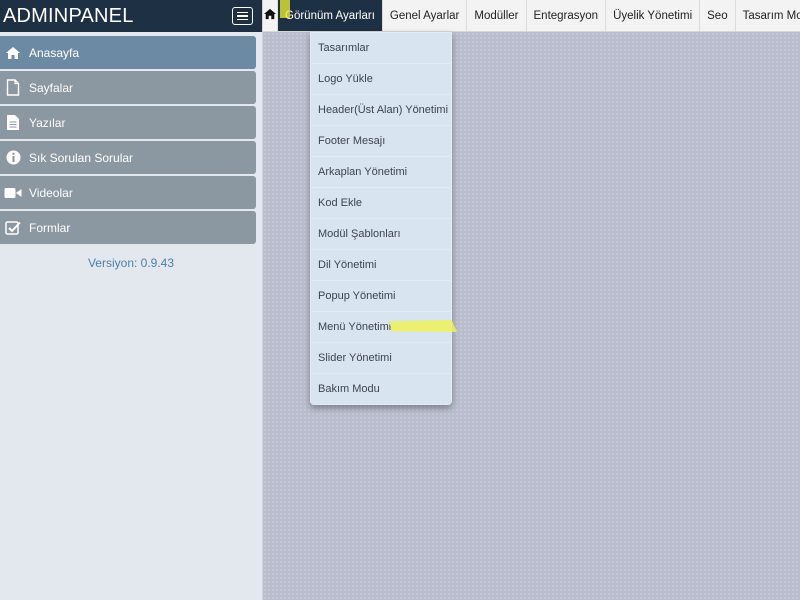 The height and width of the screenshot is (600, 800). I want to click on nav-seo: Seo, so click(718, 15).